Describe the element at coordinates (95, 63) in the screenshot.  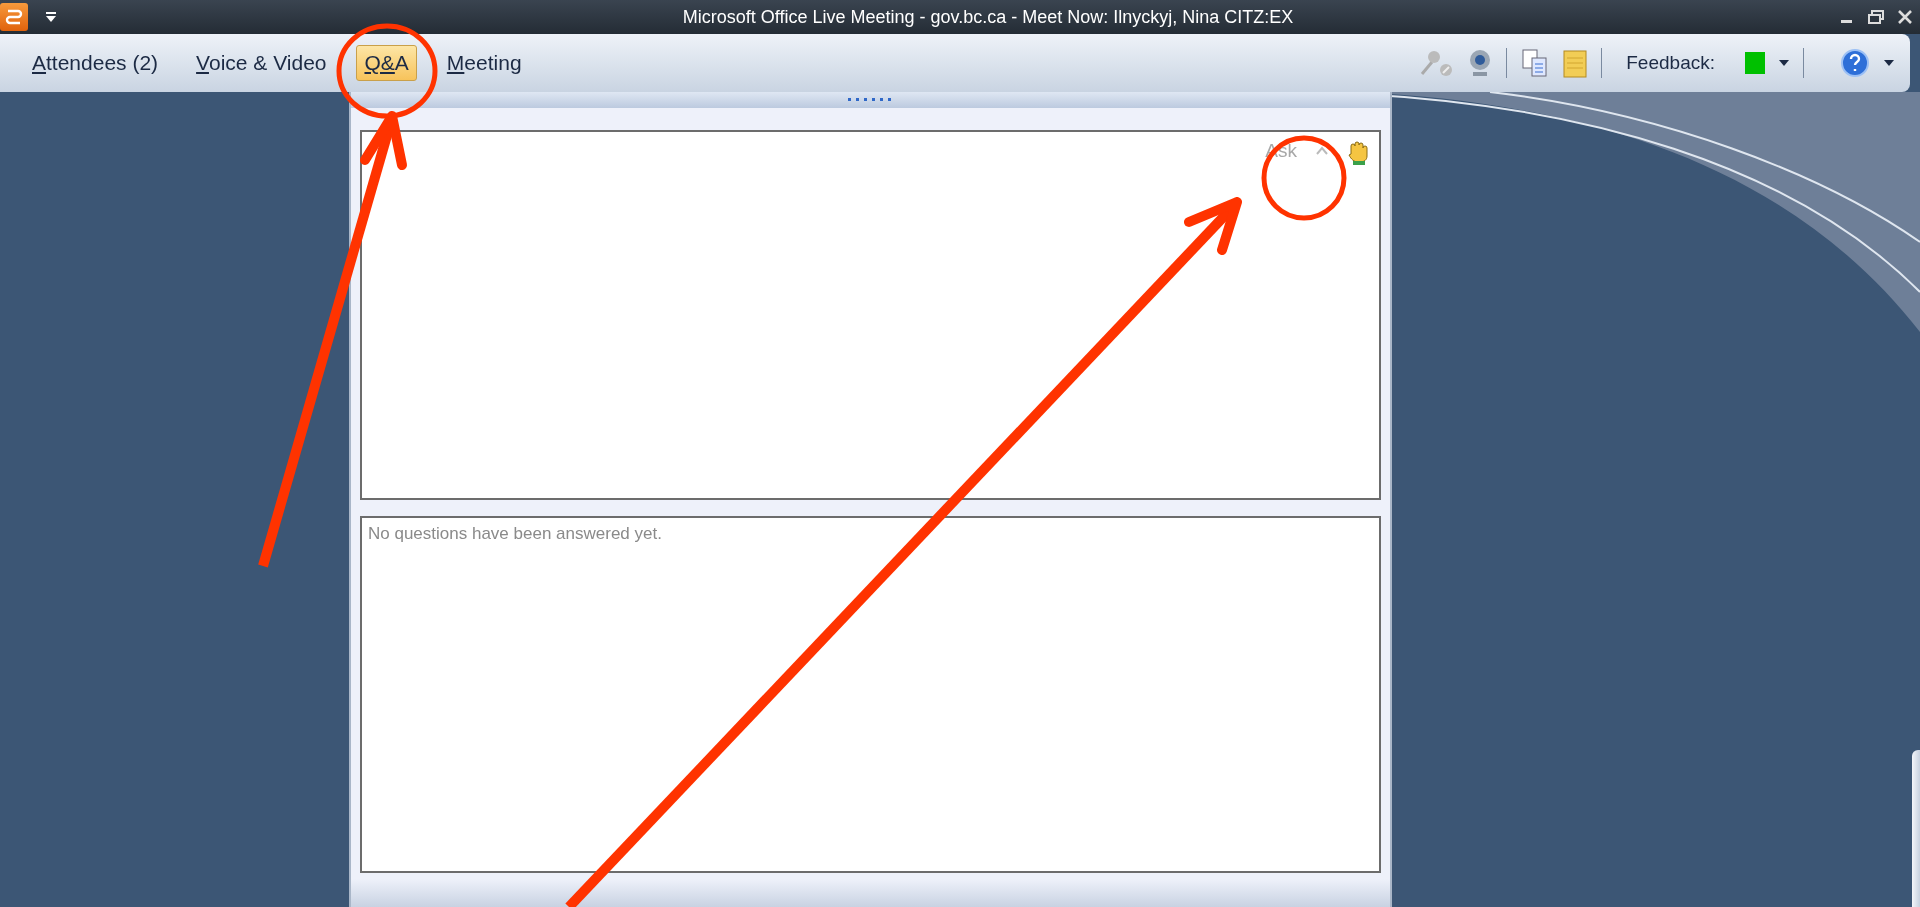
I see `menu-tab: Attendees (2)` at that location.